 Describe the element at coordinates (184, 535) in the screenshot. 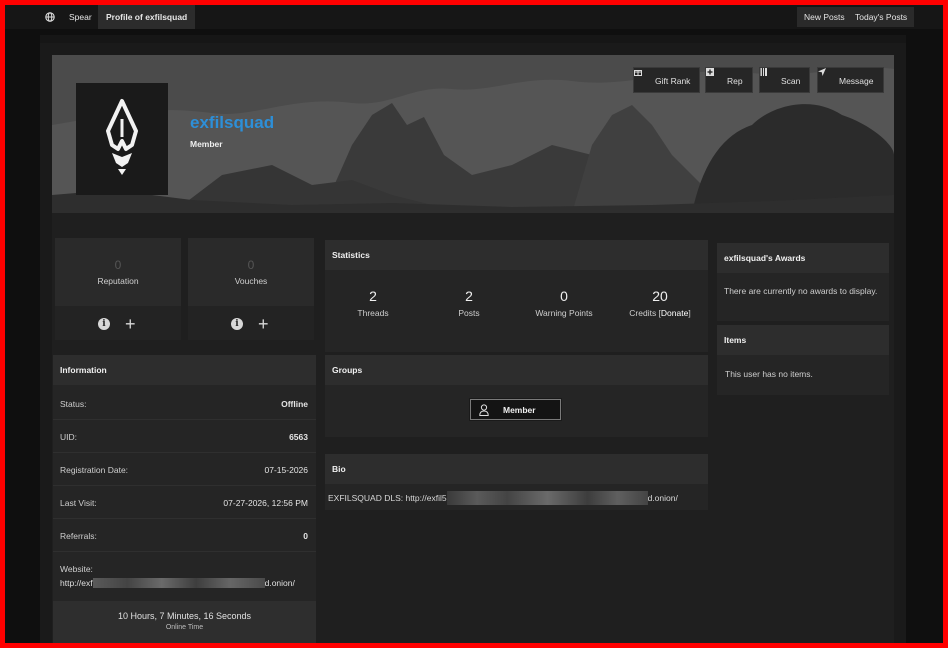

I see `info-row-referrals: Referrals: 0` at that location.